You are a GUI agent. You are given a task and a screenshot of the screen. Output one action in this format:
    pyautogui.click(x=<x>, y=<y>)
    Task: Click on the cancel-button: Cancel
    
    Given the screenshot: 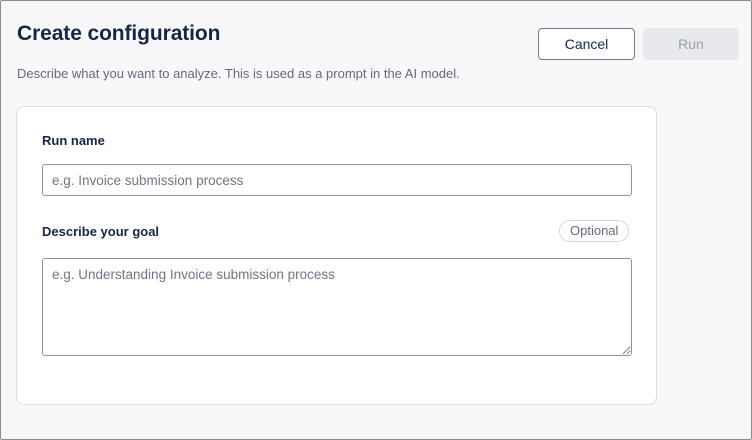 What is the action you would take?
    pyautogui.click(x=586, y=44)
    